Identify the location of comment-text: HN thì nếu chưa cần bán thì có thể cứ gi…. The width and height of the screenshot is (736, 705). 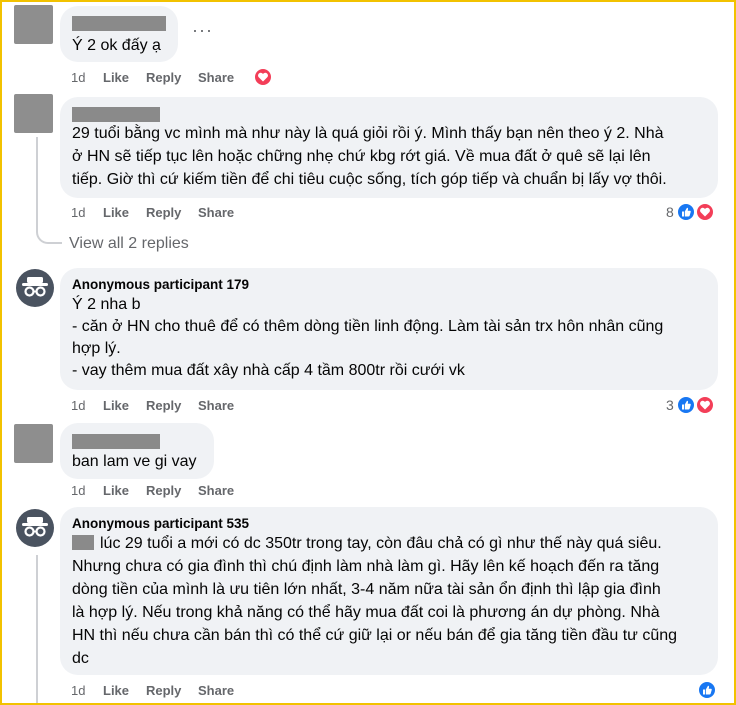
(375, 635).